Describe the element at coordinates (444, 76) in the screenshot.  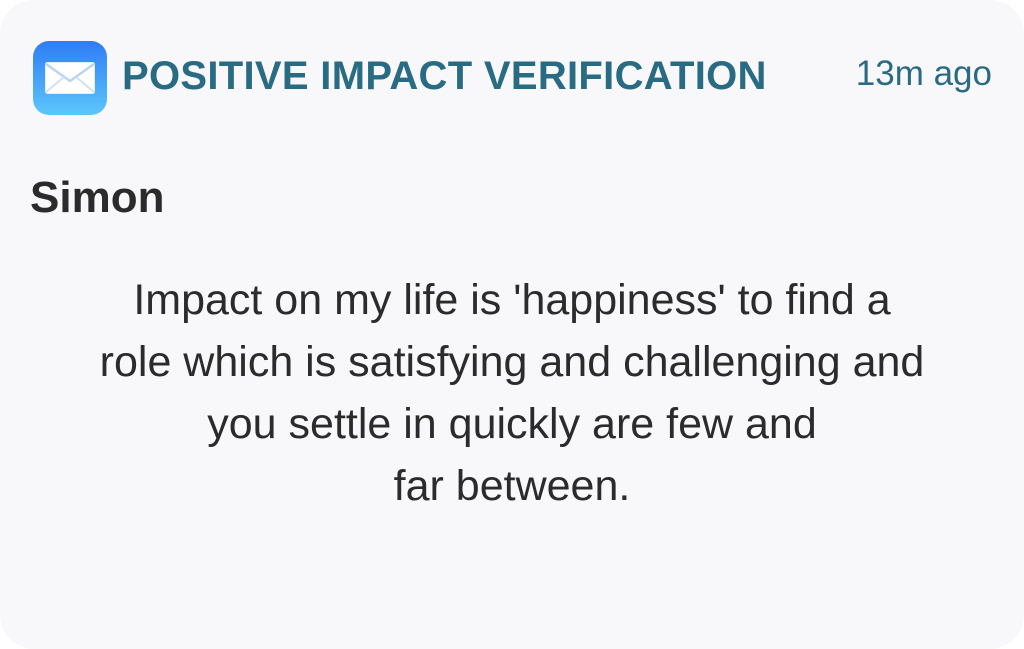
I see `app-name: POSITIVE IMPACT VERIFICATION` at that location.